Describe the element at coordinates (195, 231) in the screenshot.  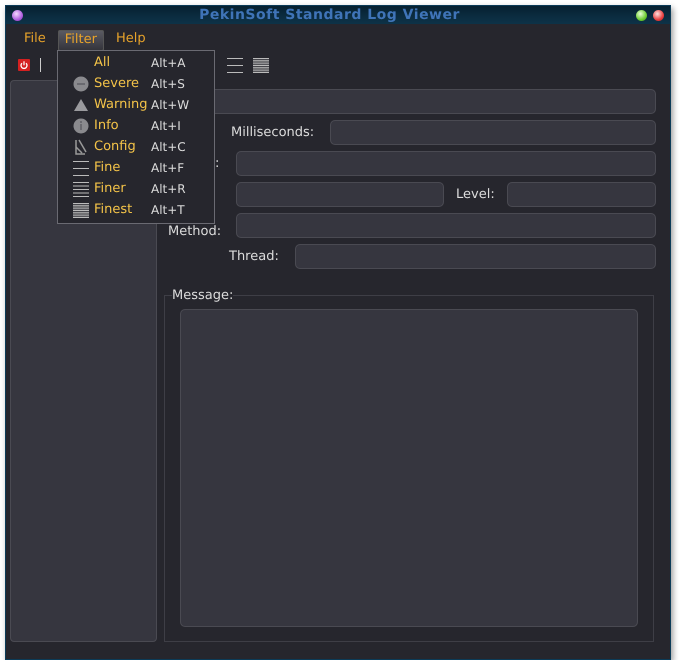
I see `field-label: Method:` at that location.